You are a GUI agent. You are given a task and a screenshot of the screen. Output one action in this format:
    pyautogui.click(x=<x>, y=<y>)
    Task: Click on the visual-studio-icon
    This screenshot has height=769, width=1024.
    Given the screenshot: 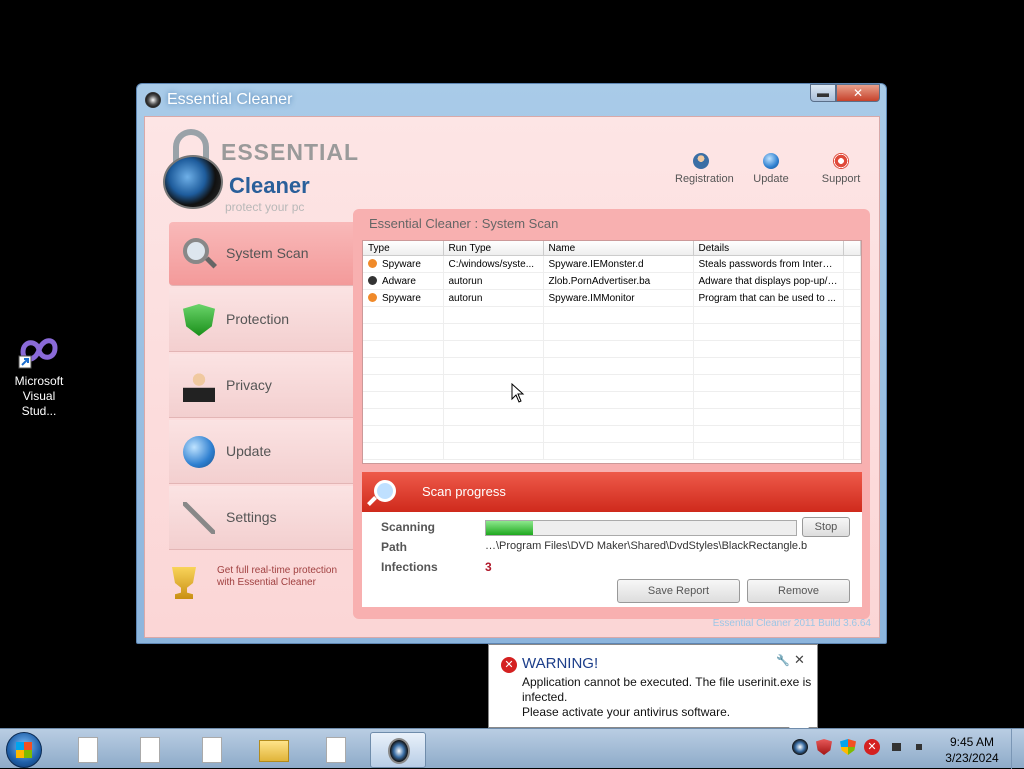 What is the action you would take?
    pyautogui.click(x=39, y=350)
    